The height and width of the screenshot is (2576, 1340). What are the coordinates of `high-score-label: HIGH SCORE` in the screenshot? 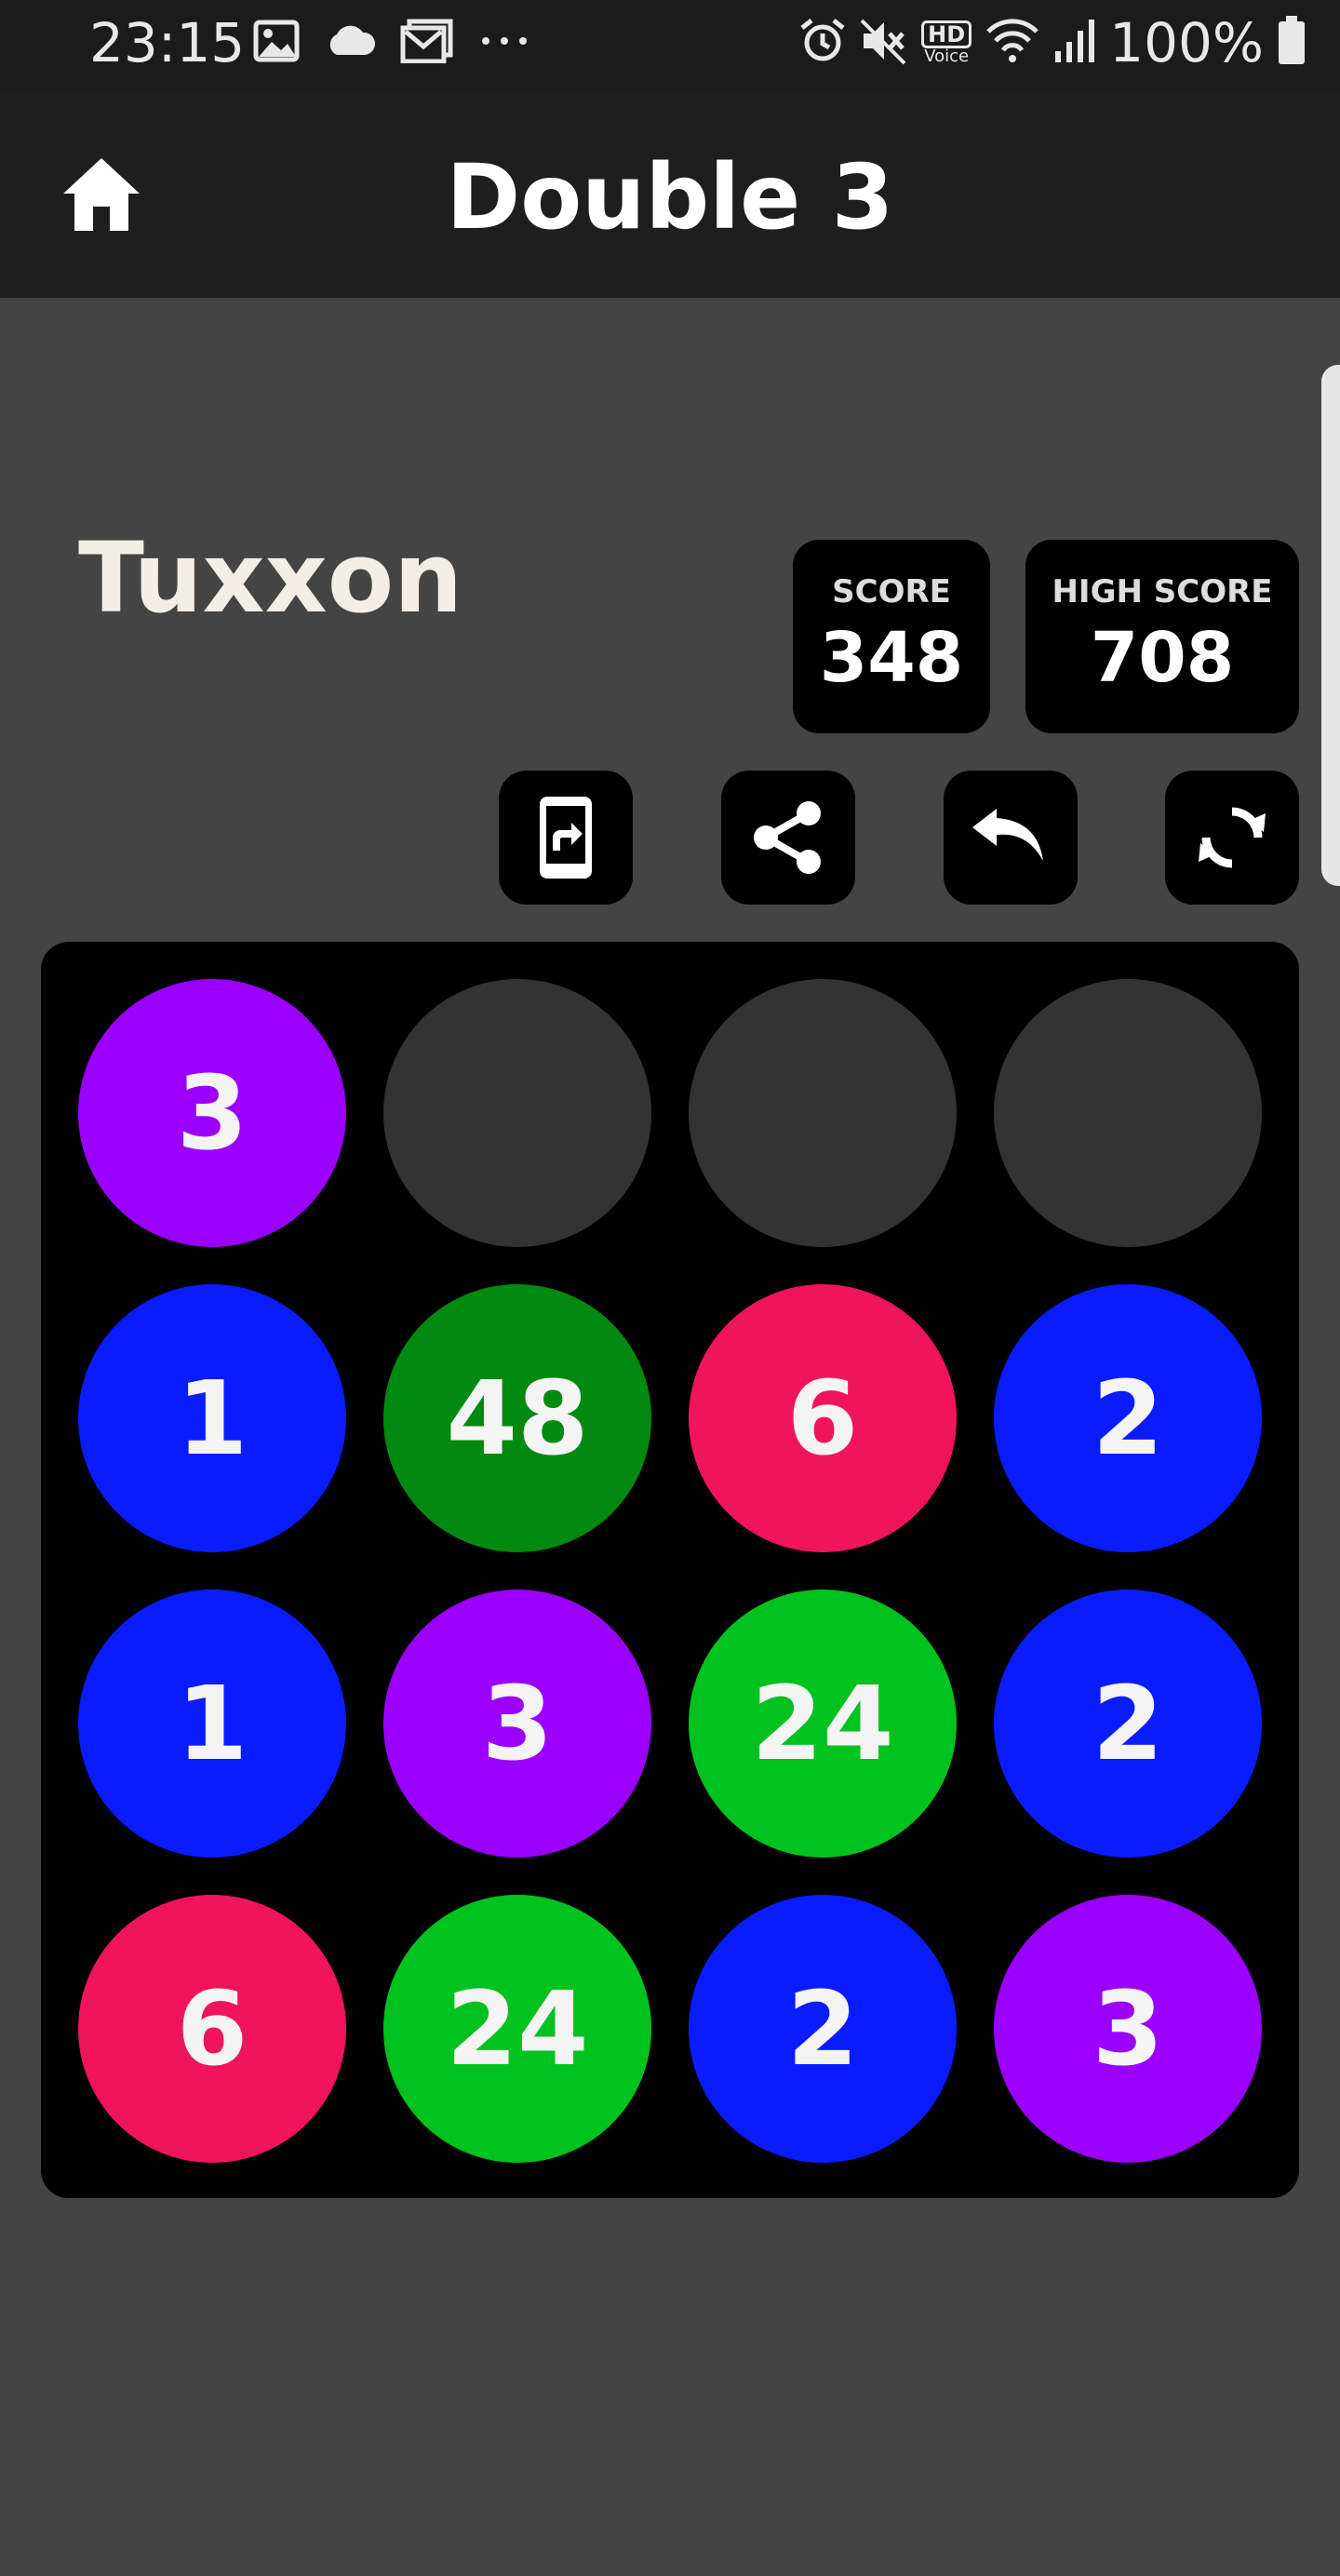 It's located at (1162, 591).